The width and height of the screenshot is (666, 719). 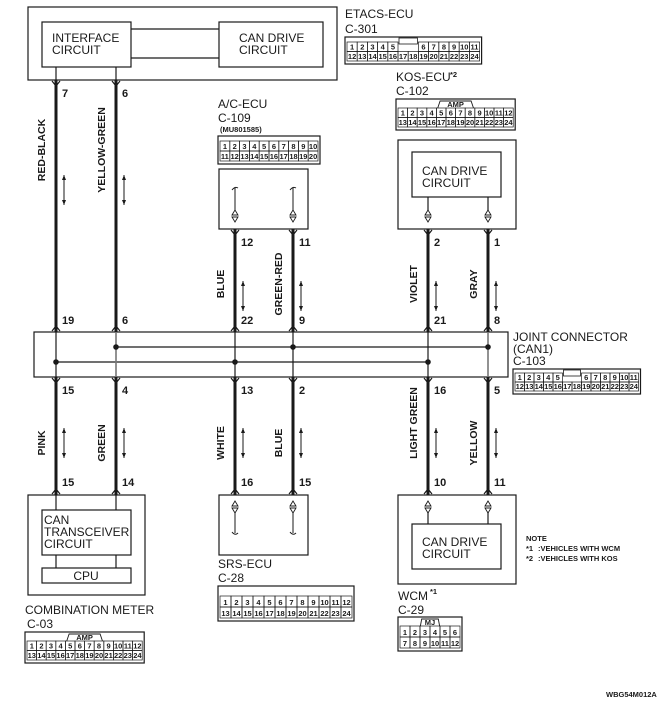 I want to click on note-text: :VEHICLES WITH KOS, so click(x=578, y=558).